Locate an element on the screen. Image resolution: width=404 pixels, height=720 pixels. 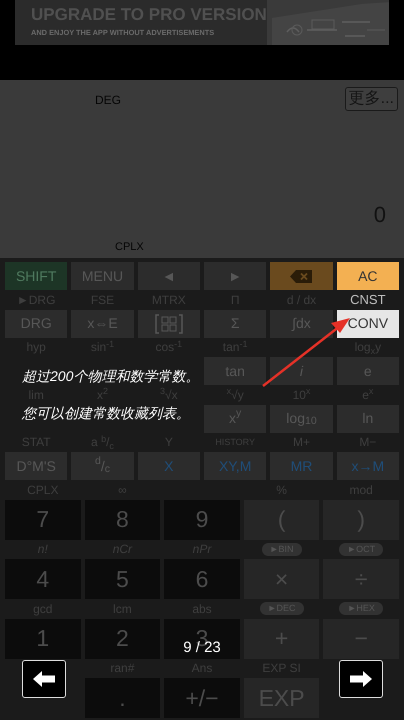
calculator-key: XY,M is located at coordinates (235, 466).